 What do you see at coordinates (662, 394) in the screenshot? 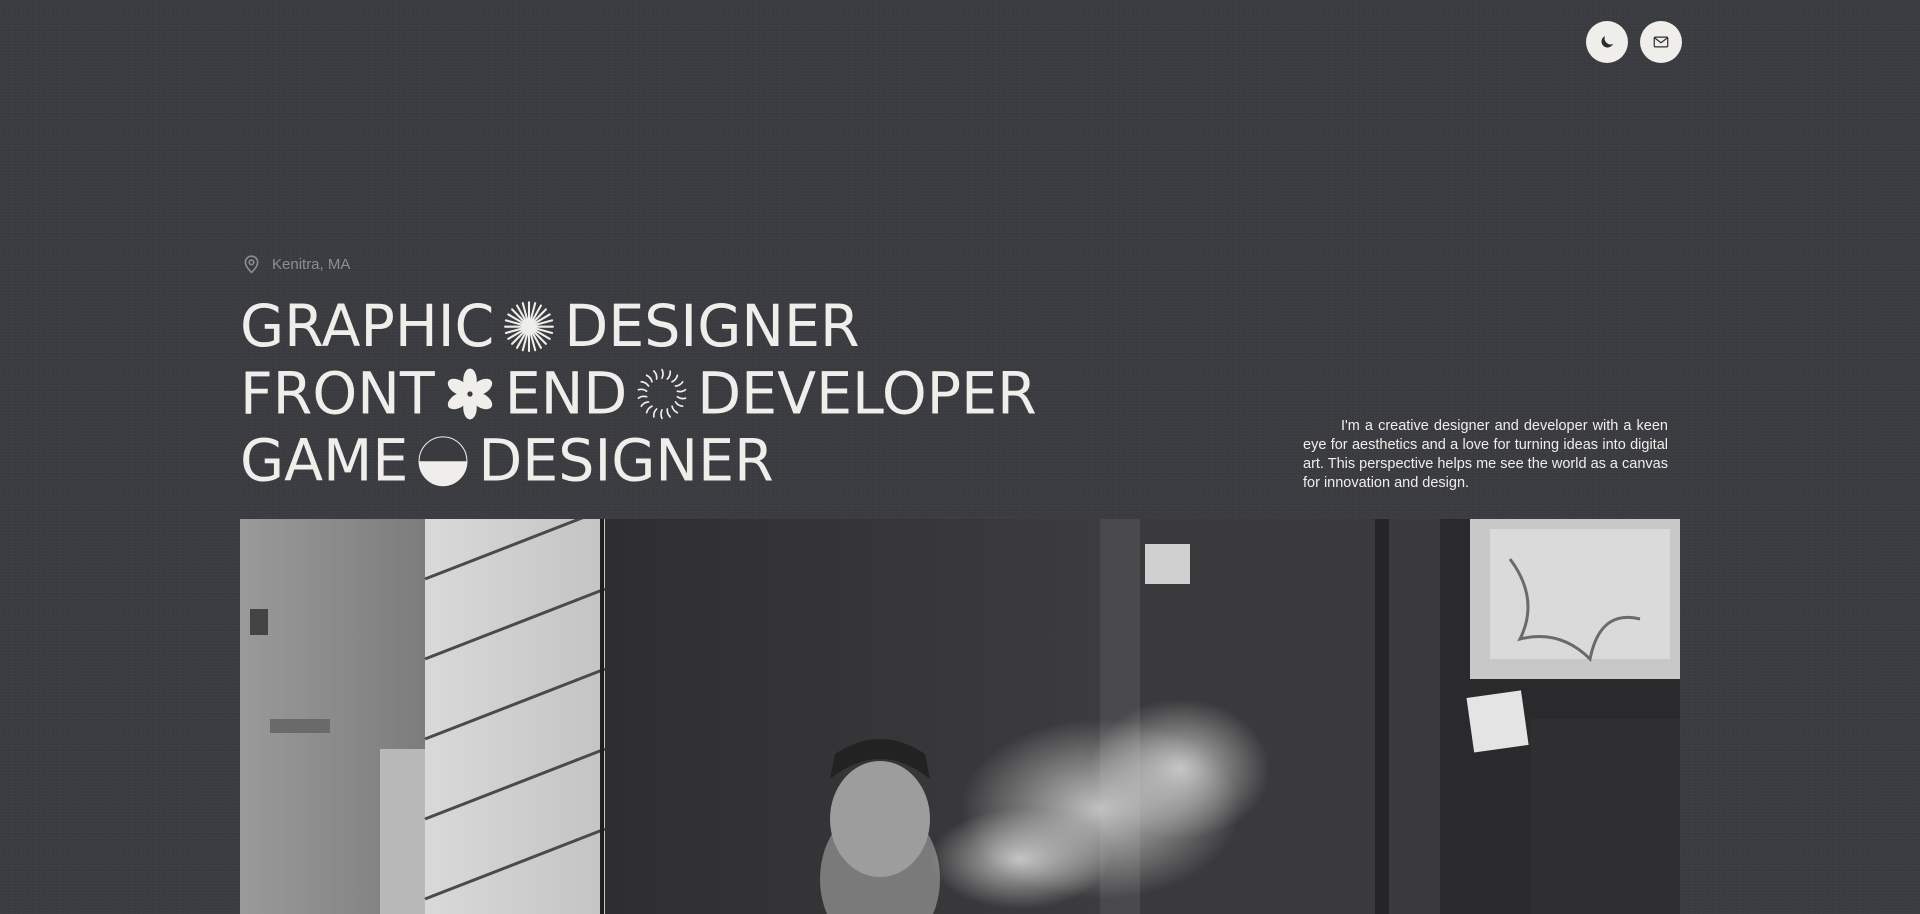
I see `wavy-circle-icon` at bounding box center [662, 394].